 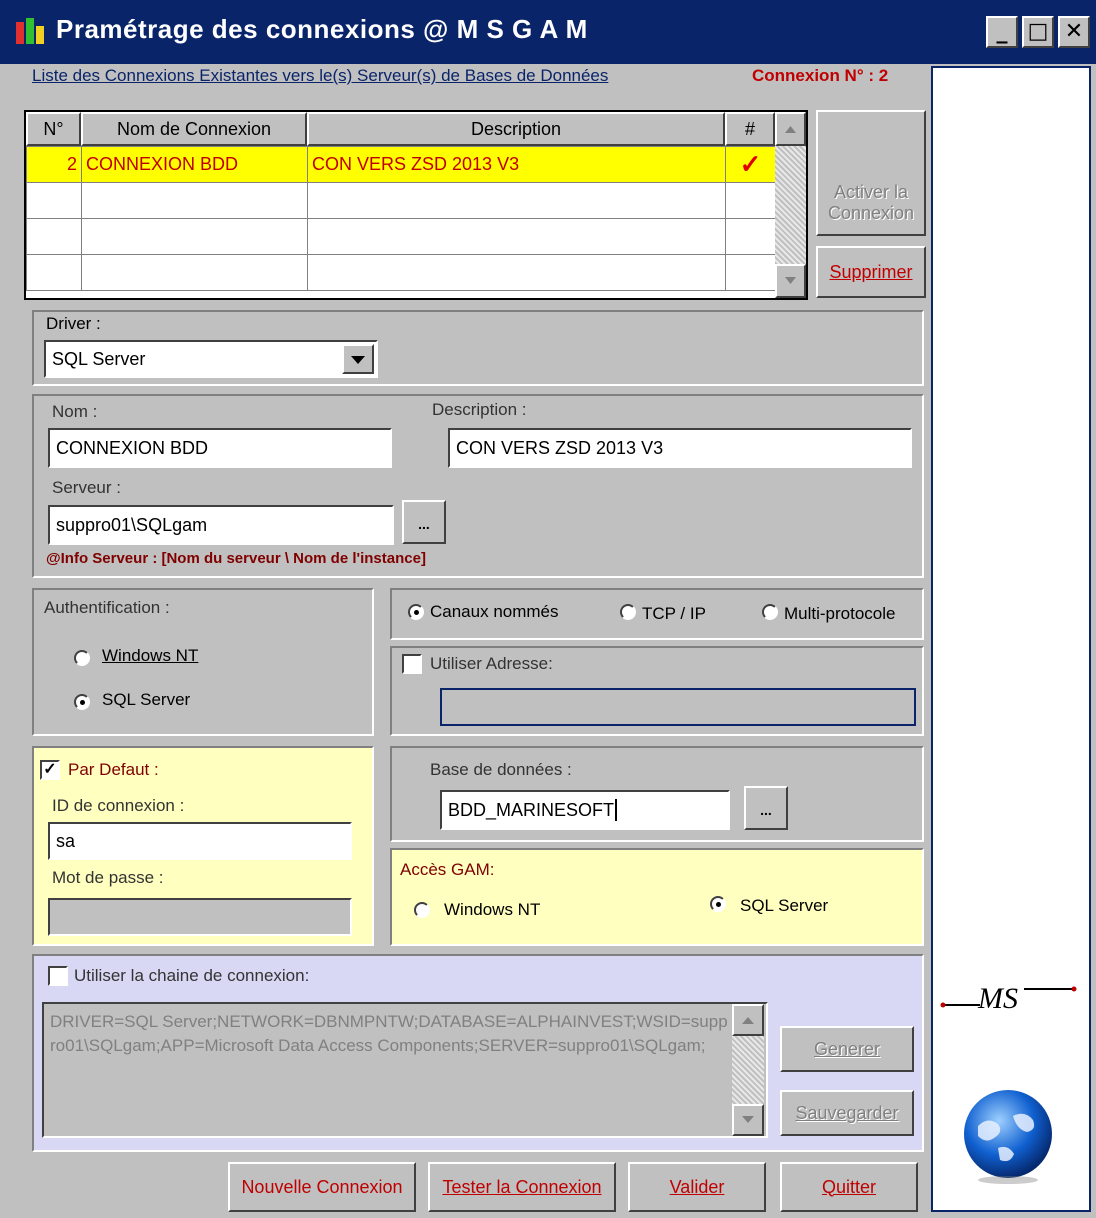 What do you see at coordinates (616, 810) in the screenshot?
I see `text-cursor` at bounding box center [616, 810].